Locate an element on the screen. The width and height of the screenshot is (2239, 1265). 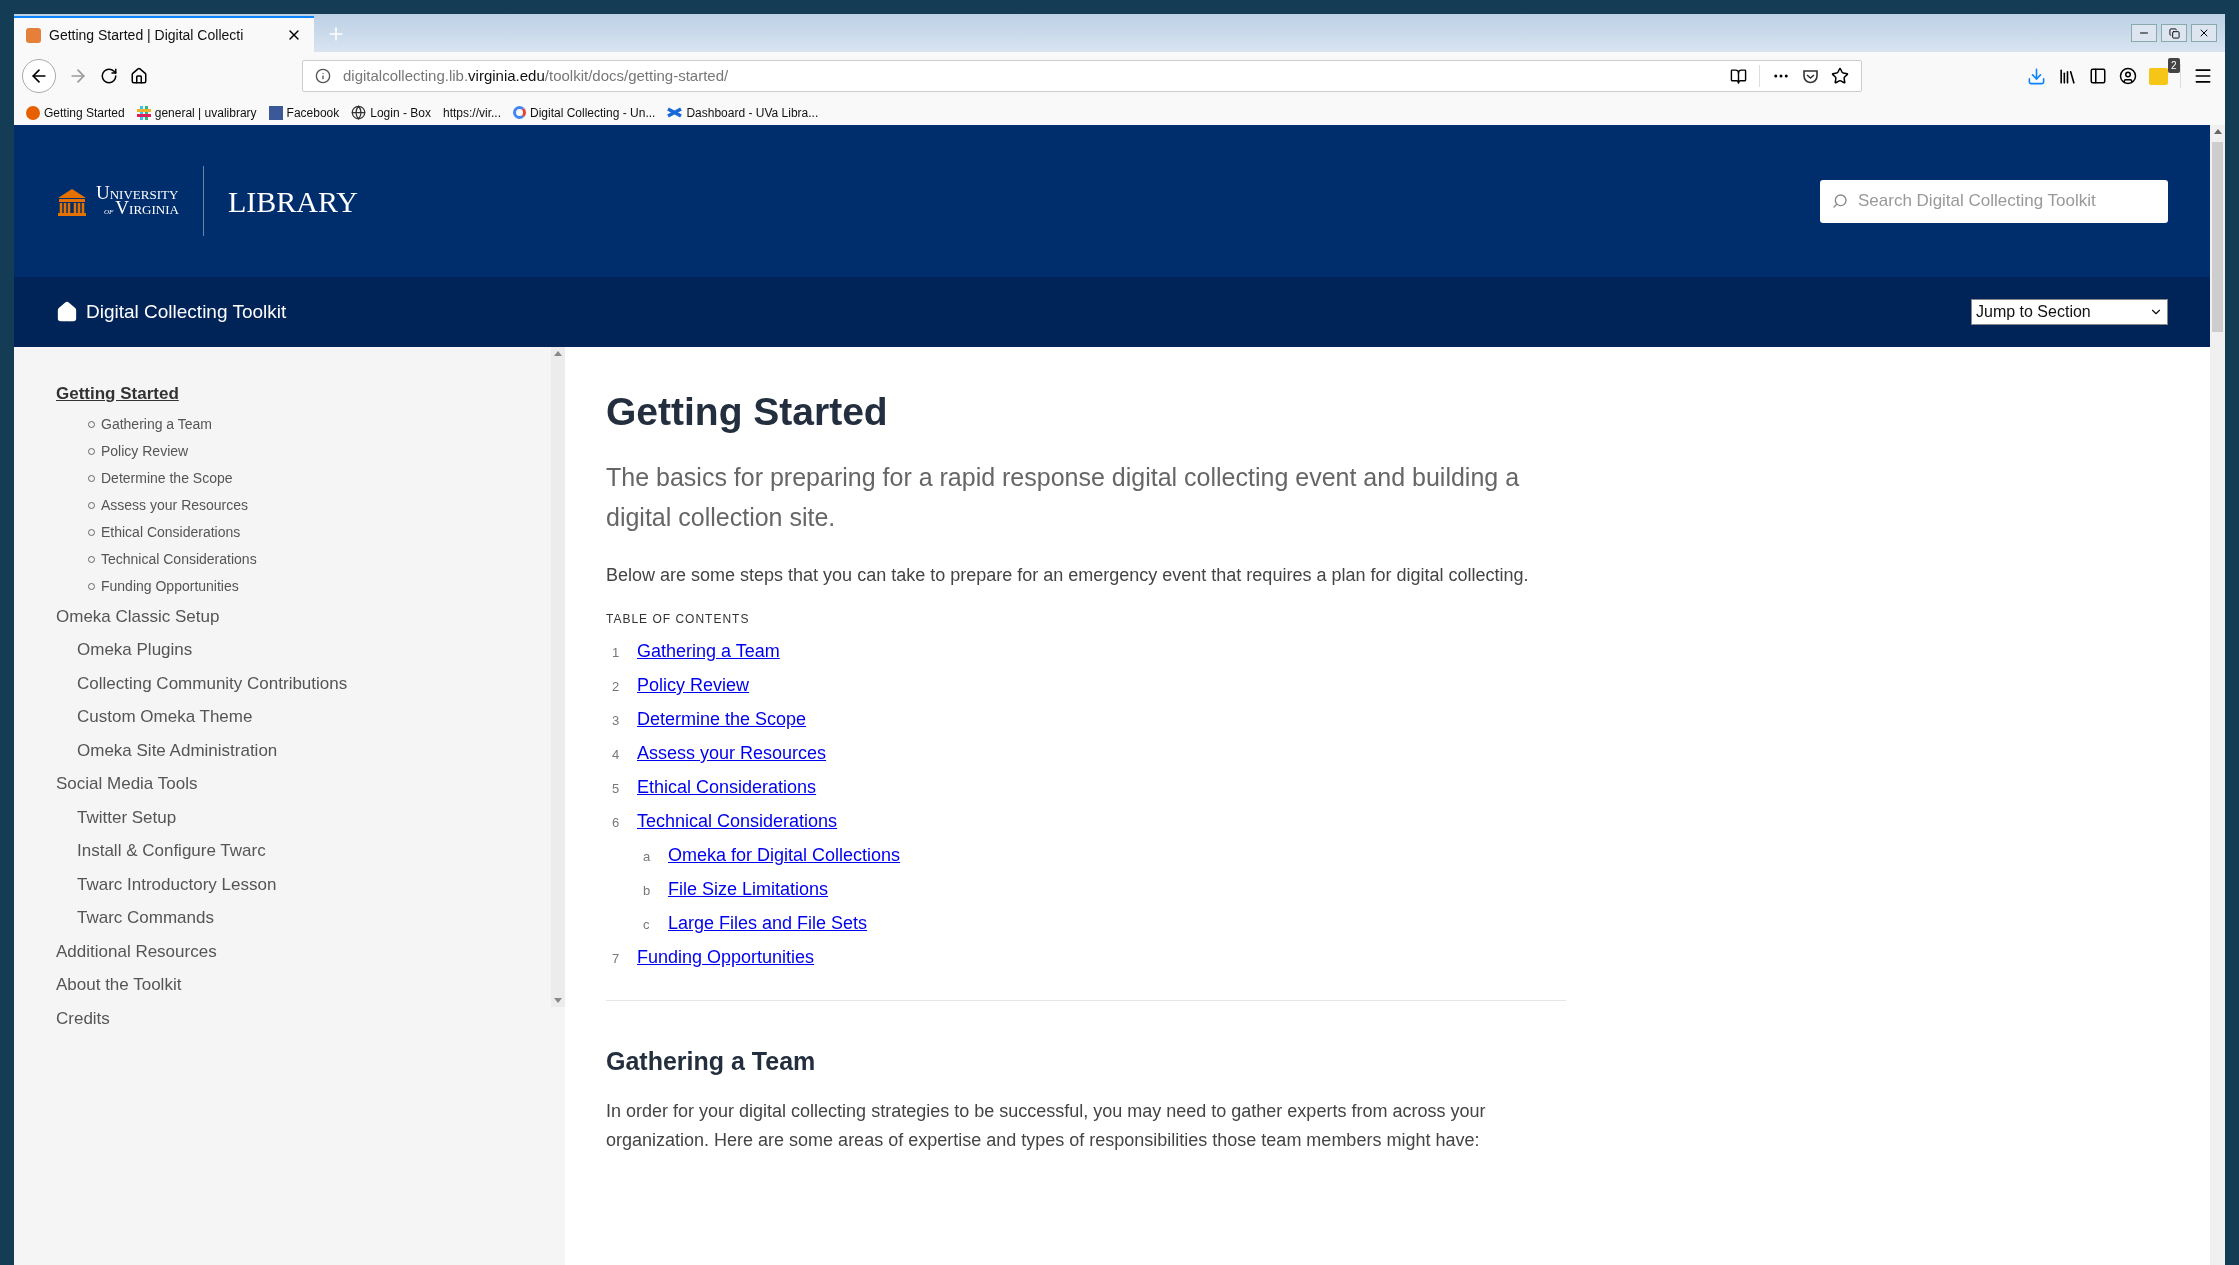
toc-number: 5 is located at coordinates (616, 789).